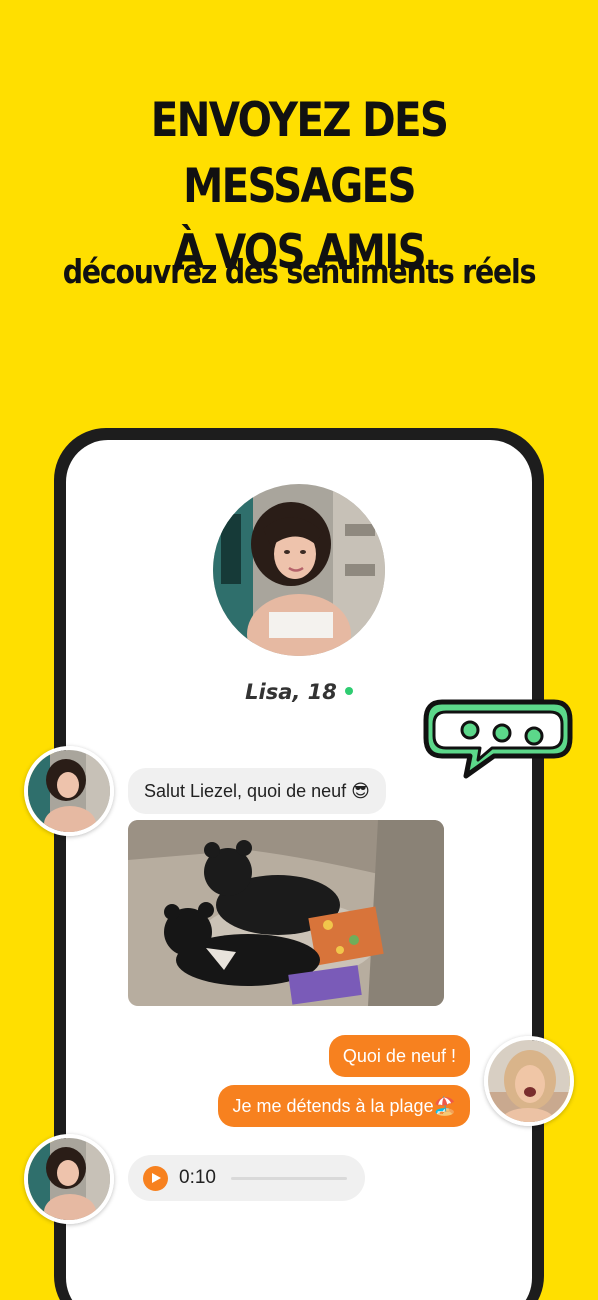 The image size is (598, 1300). I want to click on profile-name-text: Lisa, 18, so click(291, 692).